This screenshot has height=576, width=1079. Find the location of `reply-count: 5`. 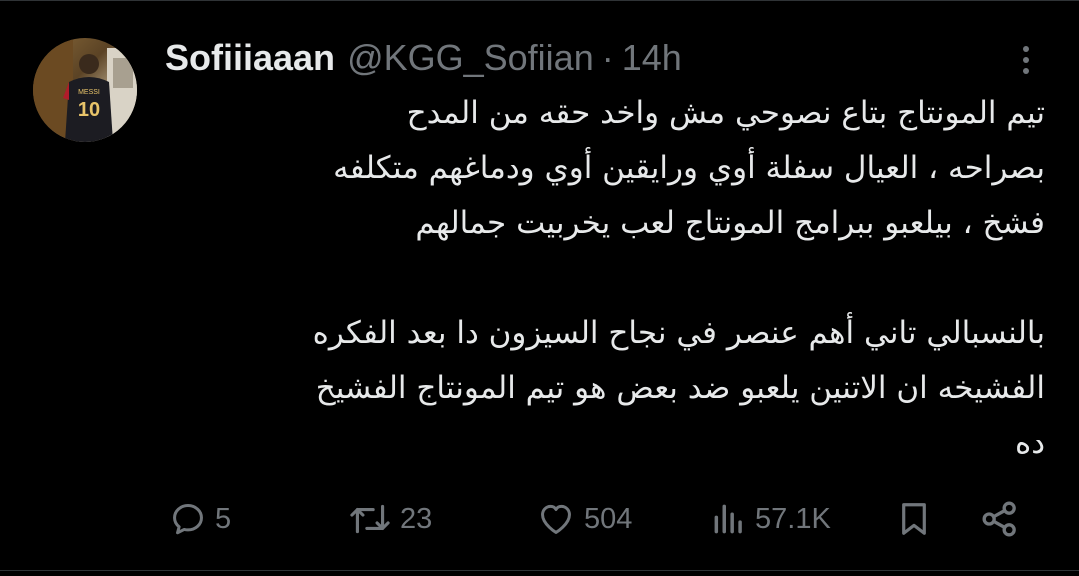

reply-count: 5 is located at coordinates (223, 518).